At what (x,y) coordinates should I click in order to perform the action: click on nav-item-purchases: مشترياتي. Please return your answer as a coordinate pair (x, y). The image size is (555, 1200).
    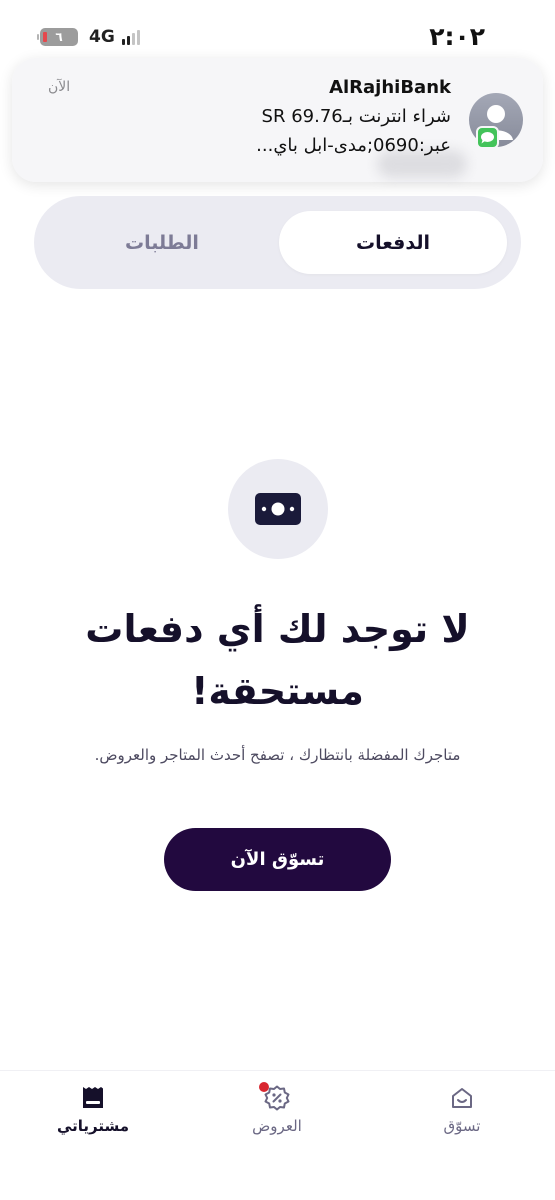
    Looking at the image, I should click on (93, 1110).